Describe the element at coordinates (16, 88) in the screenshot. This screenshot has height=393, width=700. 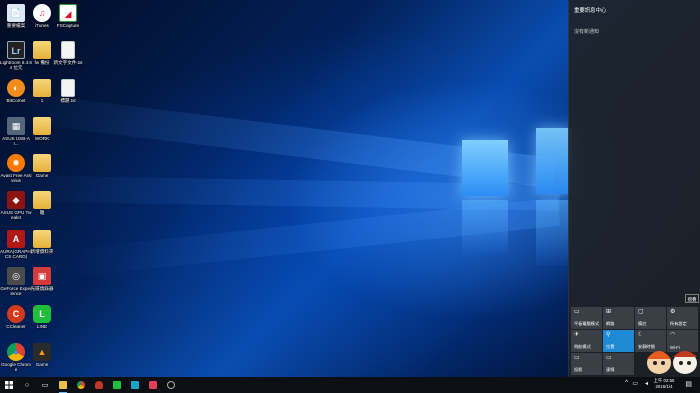
I see `bitcomet-icon: ◐` at that location.